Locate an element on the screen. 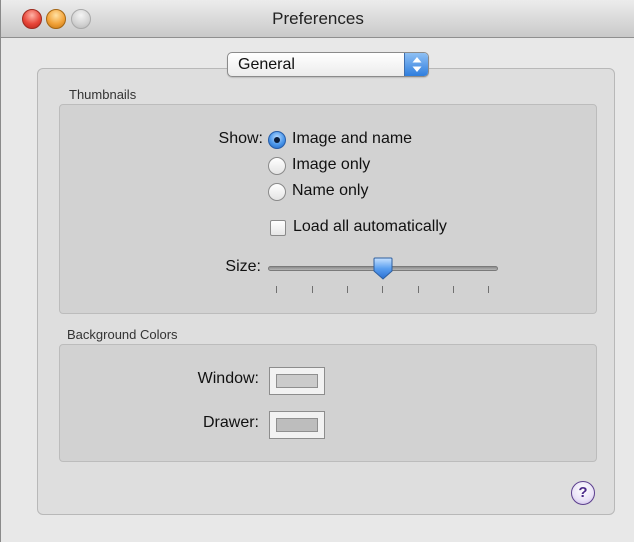 This screenshot has height=542, width=634. radio-image-only is located at coordinates (277, 166).